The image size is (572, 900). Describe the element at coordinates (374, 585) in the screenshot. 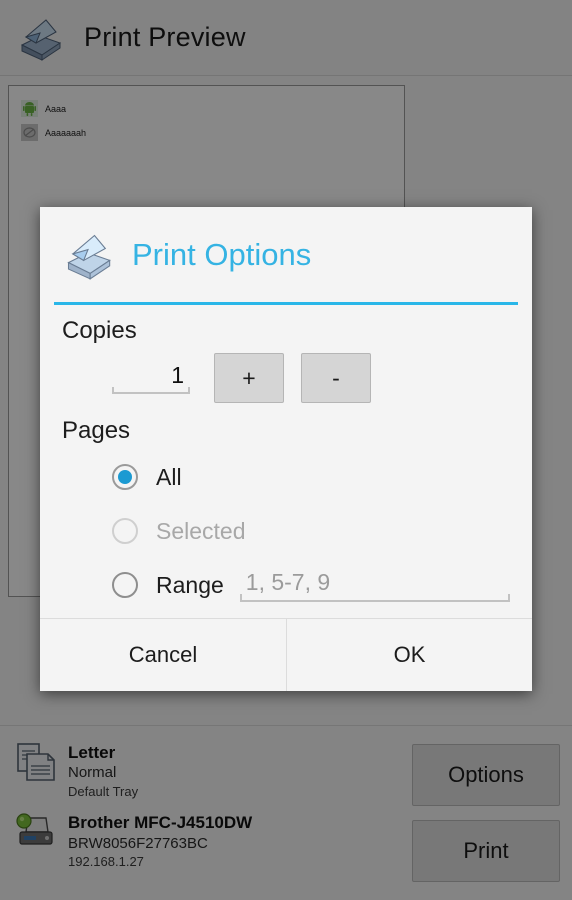

I see `range-input: 1, 5-7, 9` at that location.